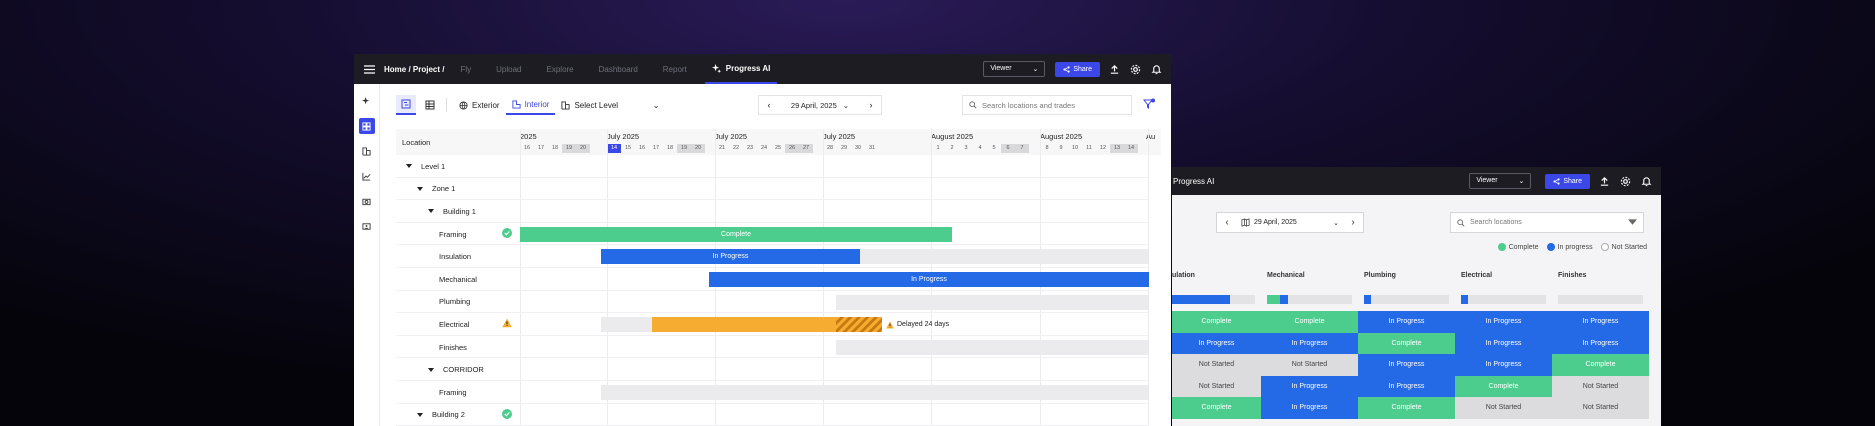  I want to click on camera-icon, so click(367, 201).